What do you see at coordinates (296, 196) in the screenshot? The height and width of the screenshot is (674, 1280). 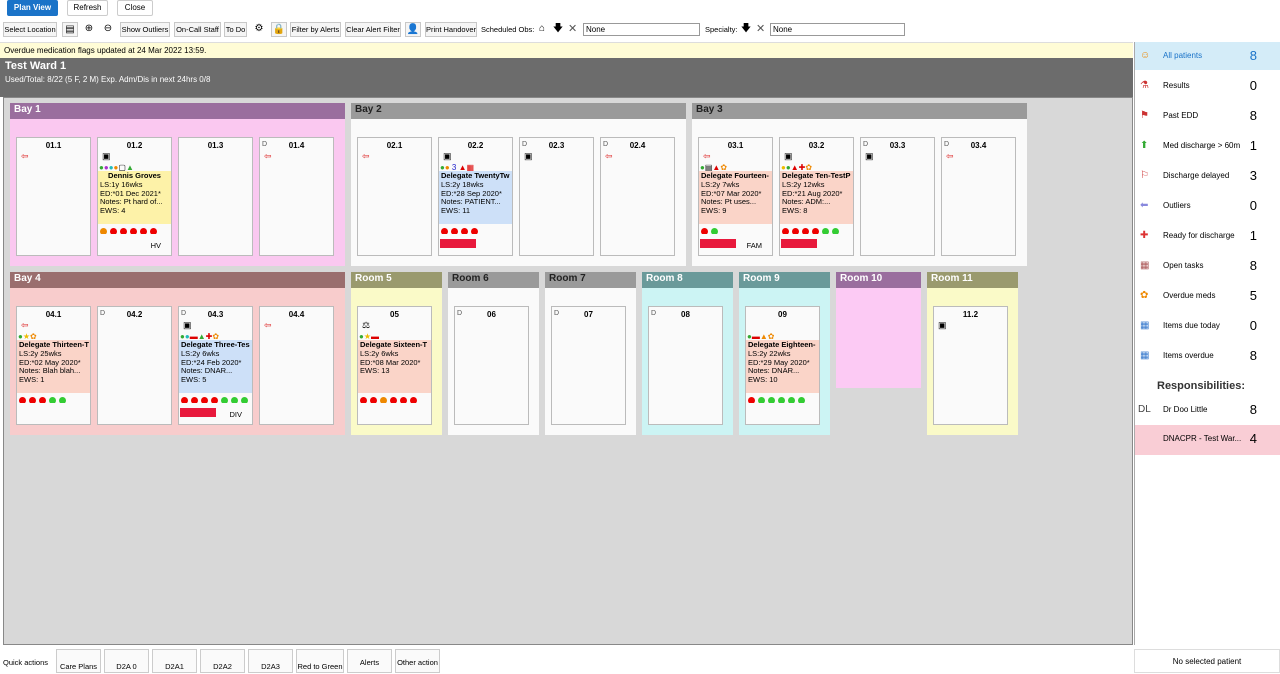 I see `bed-01-4: D 01.4 ⇦` at bounding box center [296, 196].